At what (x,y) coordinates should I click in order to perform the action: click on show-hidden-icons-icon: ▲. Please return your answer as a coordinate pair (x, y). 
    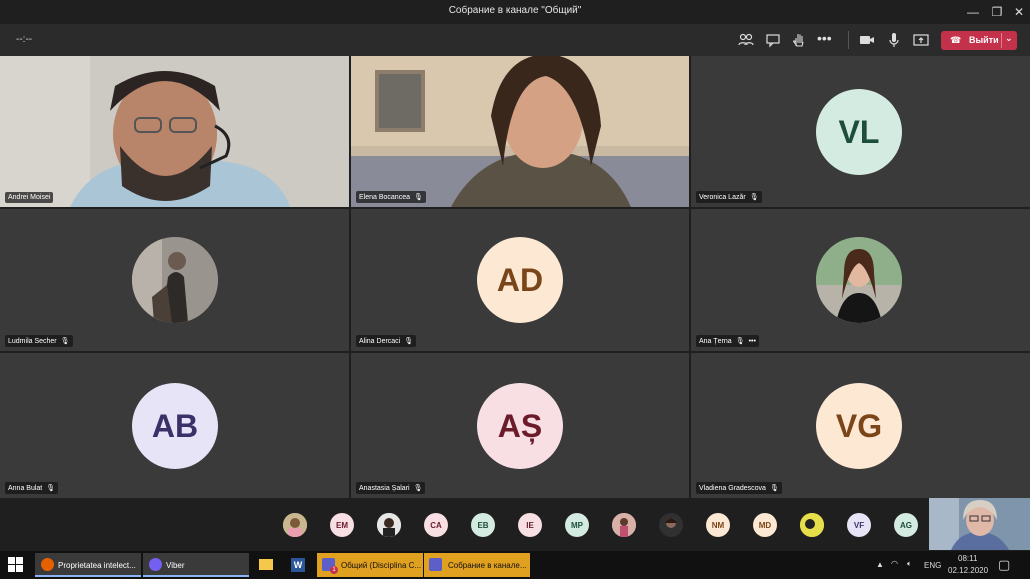
    Looking at the image, I should click on (880, 564).